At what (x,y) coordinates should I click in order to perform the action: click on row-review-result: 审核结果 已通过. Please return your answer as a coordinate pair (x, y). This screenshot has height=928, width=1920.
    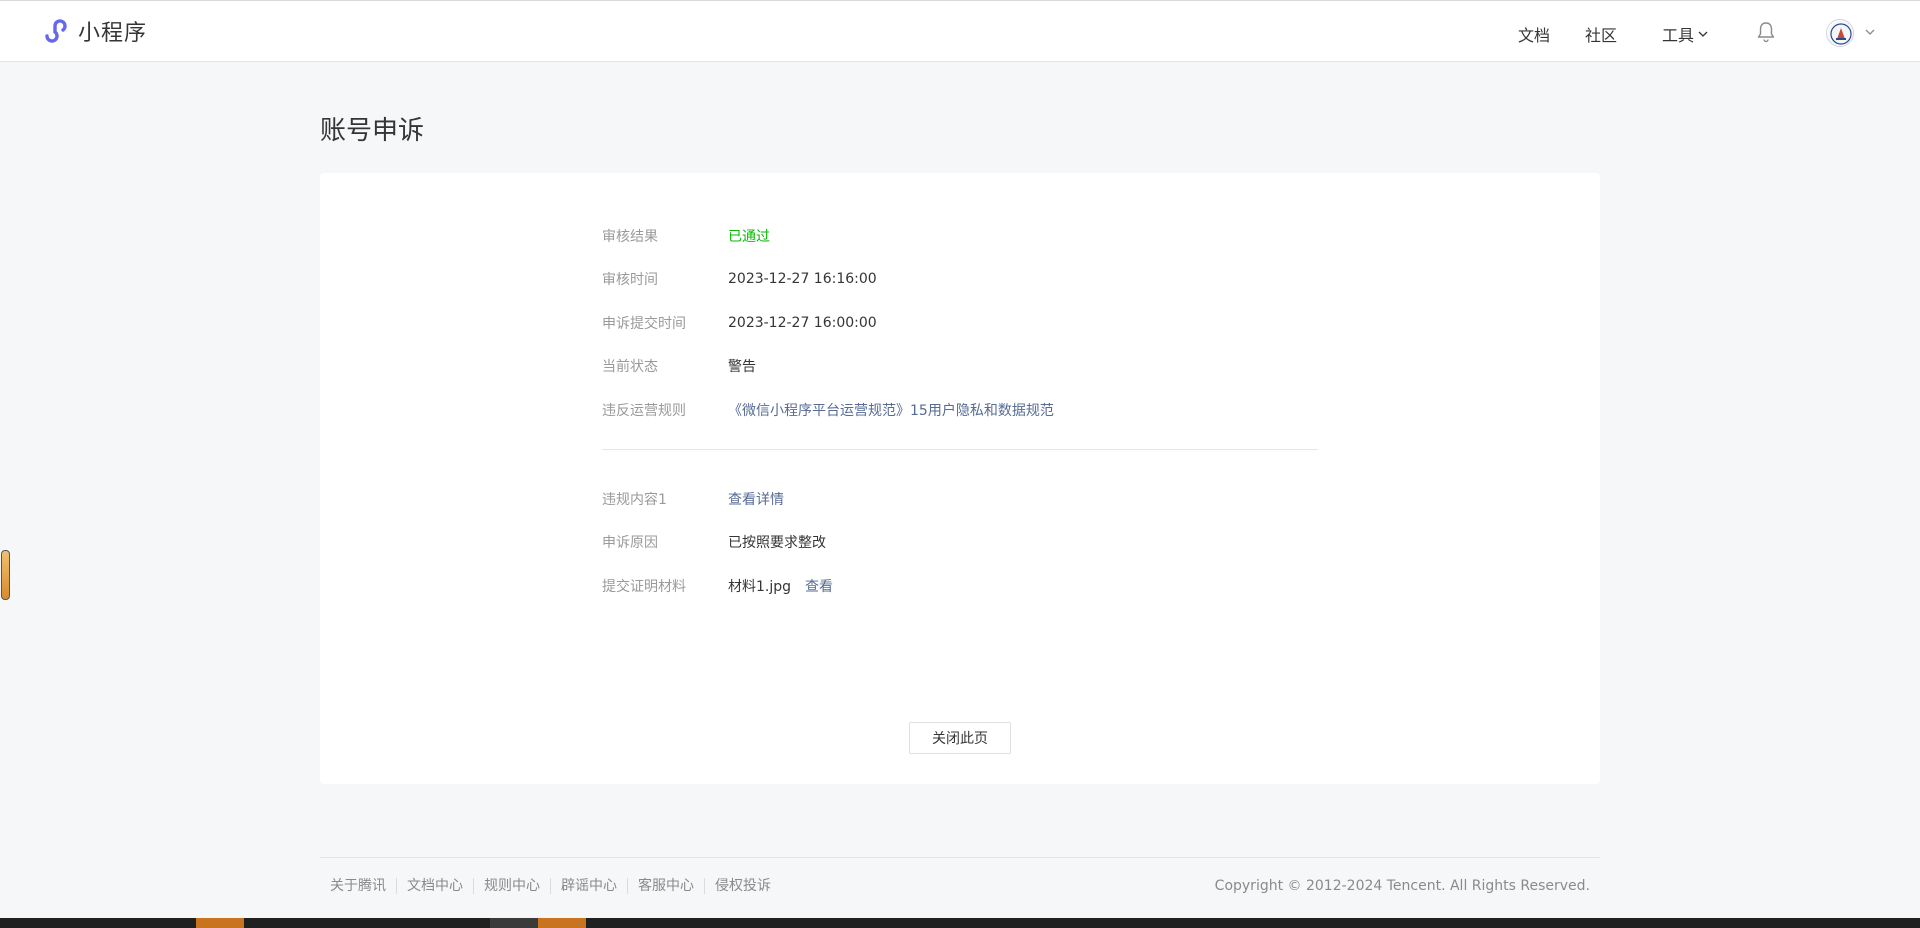
    Looking at the image, I should click on (686, 236).